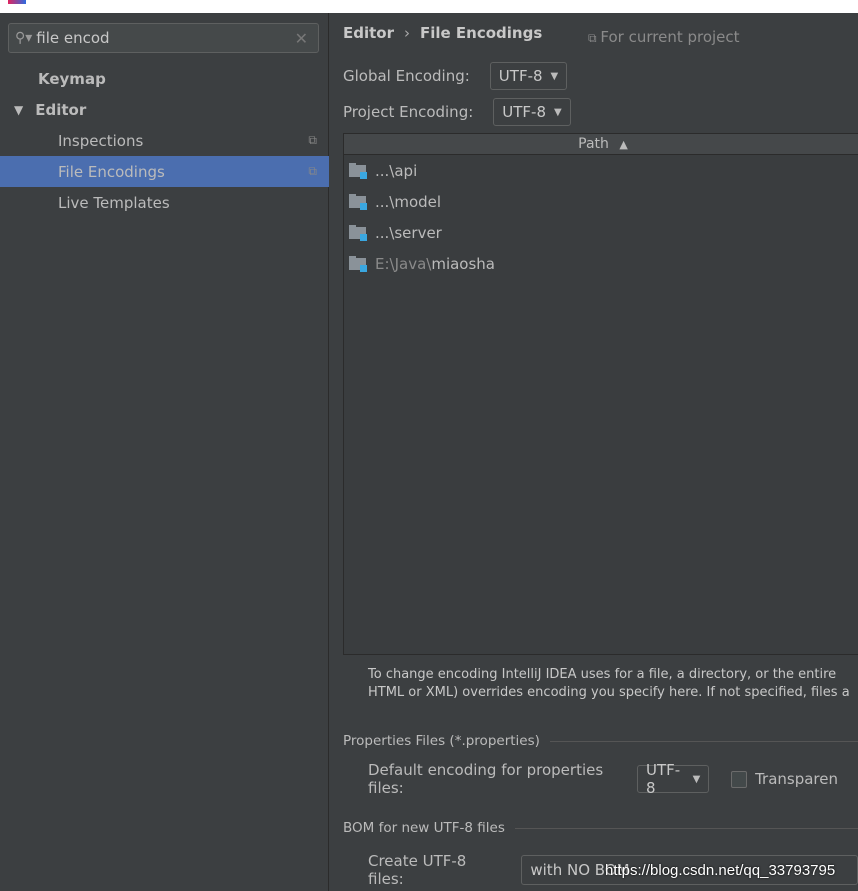 The height and width of the screenshot is (891, 858). What do you see at coordinates (111, 171) in the screenshot?
I see `sidebar-item-label: File Encodings` at bounding box center [111, 171].